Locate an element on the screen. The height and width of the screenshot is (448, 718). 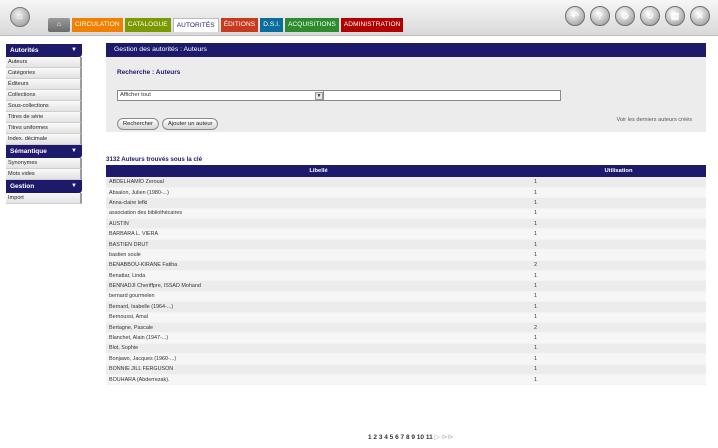
sidebar-section-1: Sémantique ▼ is located at coordinates (44, 151).